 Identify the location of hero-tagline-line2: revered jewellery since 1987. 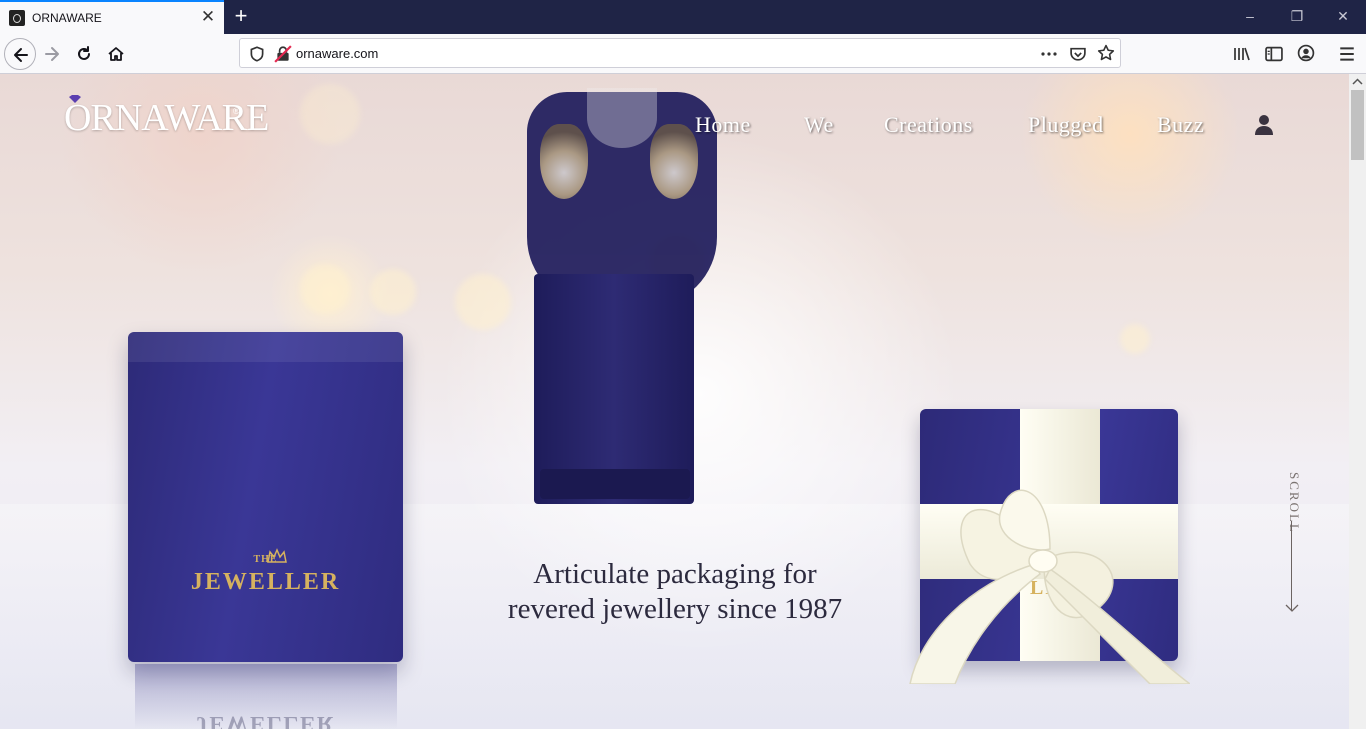
(675, 609).